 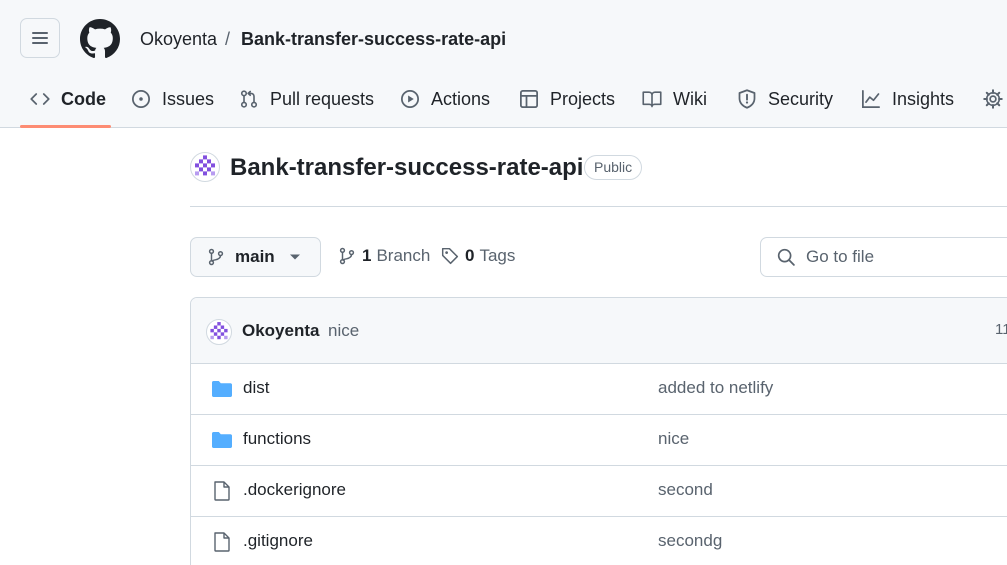 What do you see at coordinates (786, 257) in the screenshot?
I see `search-icon` at bounding box center [786, 257].